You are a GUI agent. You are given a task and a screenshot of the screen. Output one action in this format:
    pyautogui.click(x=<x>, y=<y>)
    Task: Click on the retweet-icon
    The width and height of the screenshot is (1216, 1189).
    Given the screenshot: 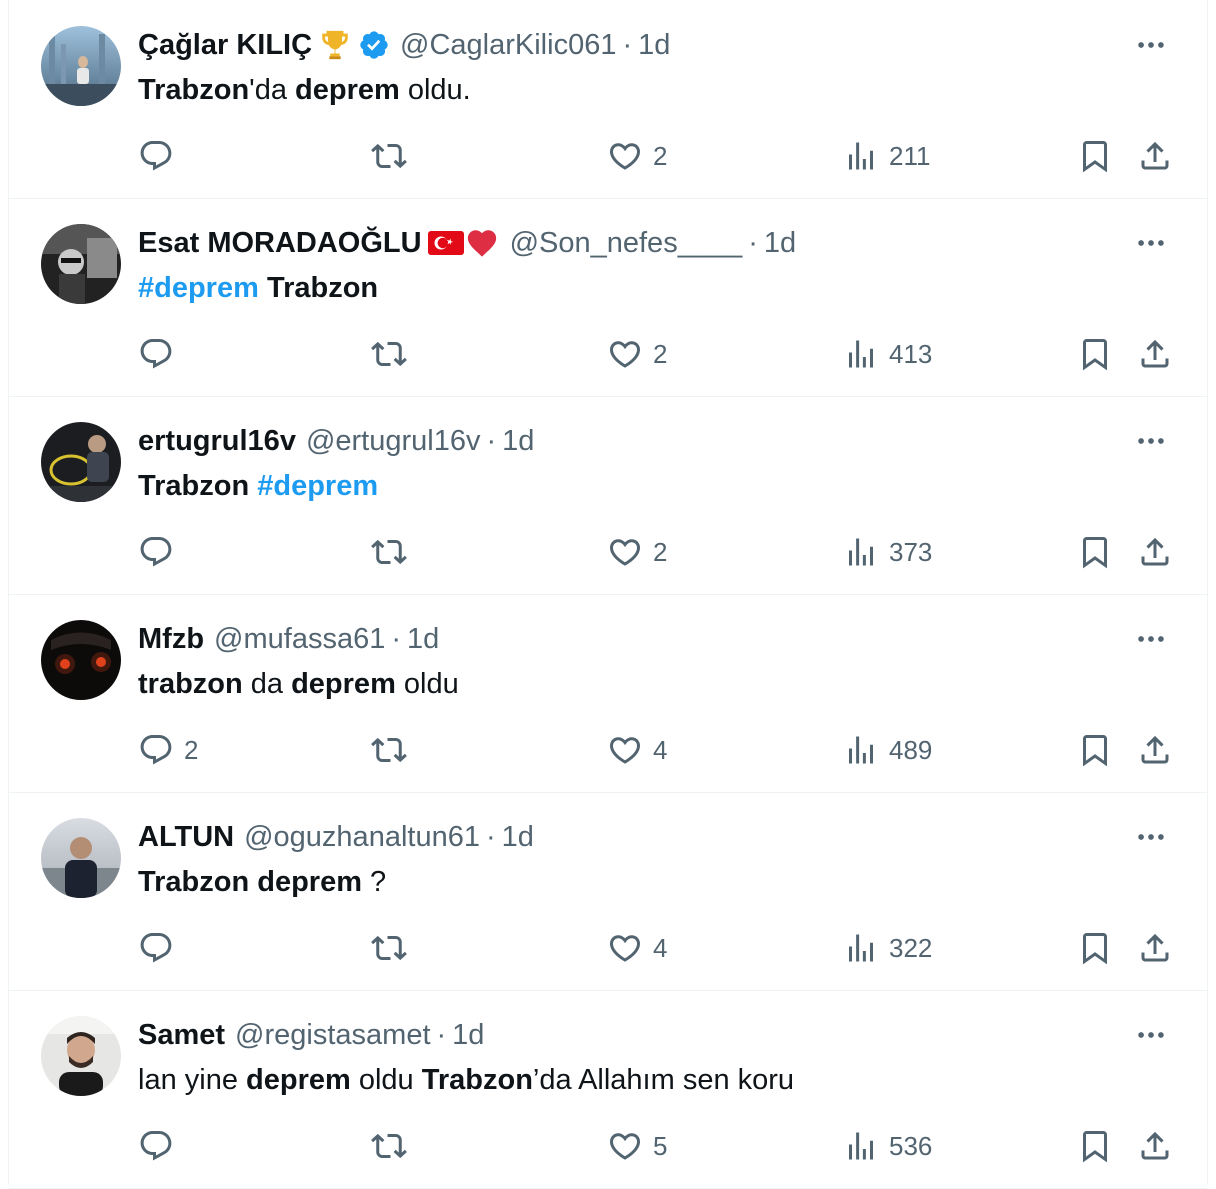 What is the action you would take?
    pyautogui.click(x=389, y=552)
    